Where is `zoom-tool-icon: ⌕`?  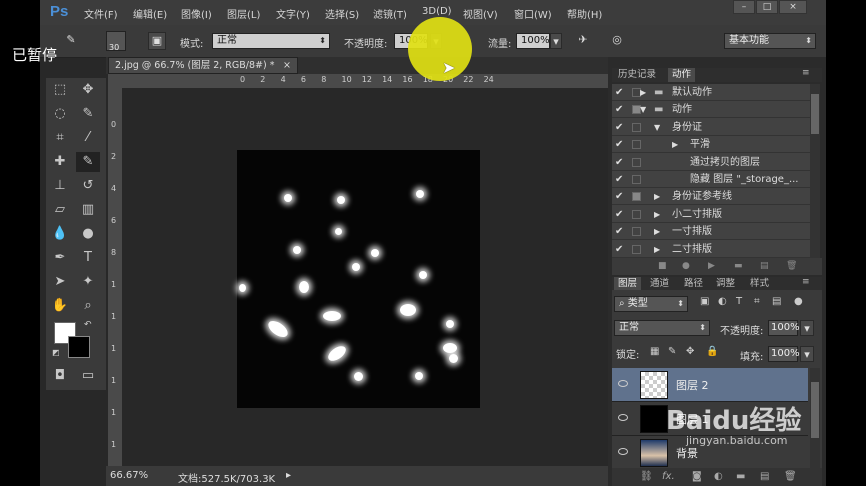
zoom-tool-icon: ⌕ is located at coordinates (88, 306).